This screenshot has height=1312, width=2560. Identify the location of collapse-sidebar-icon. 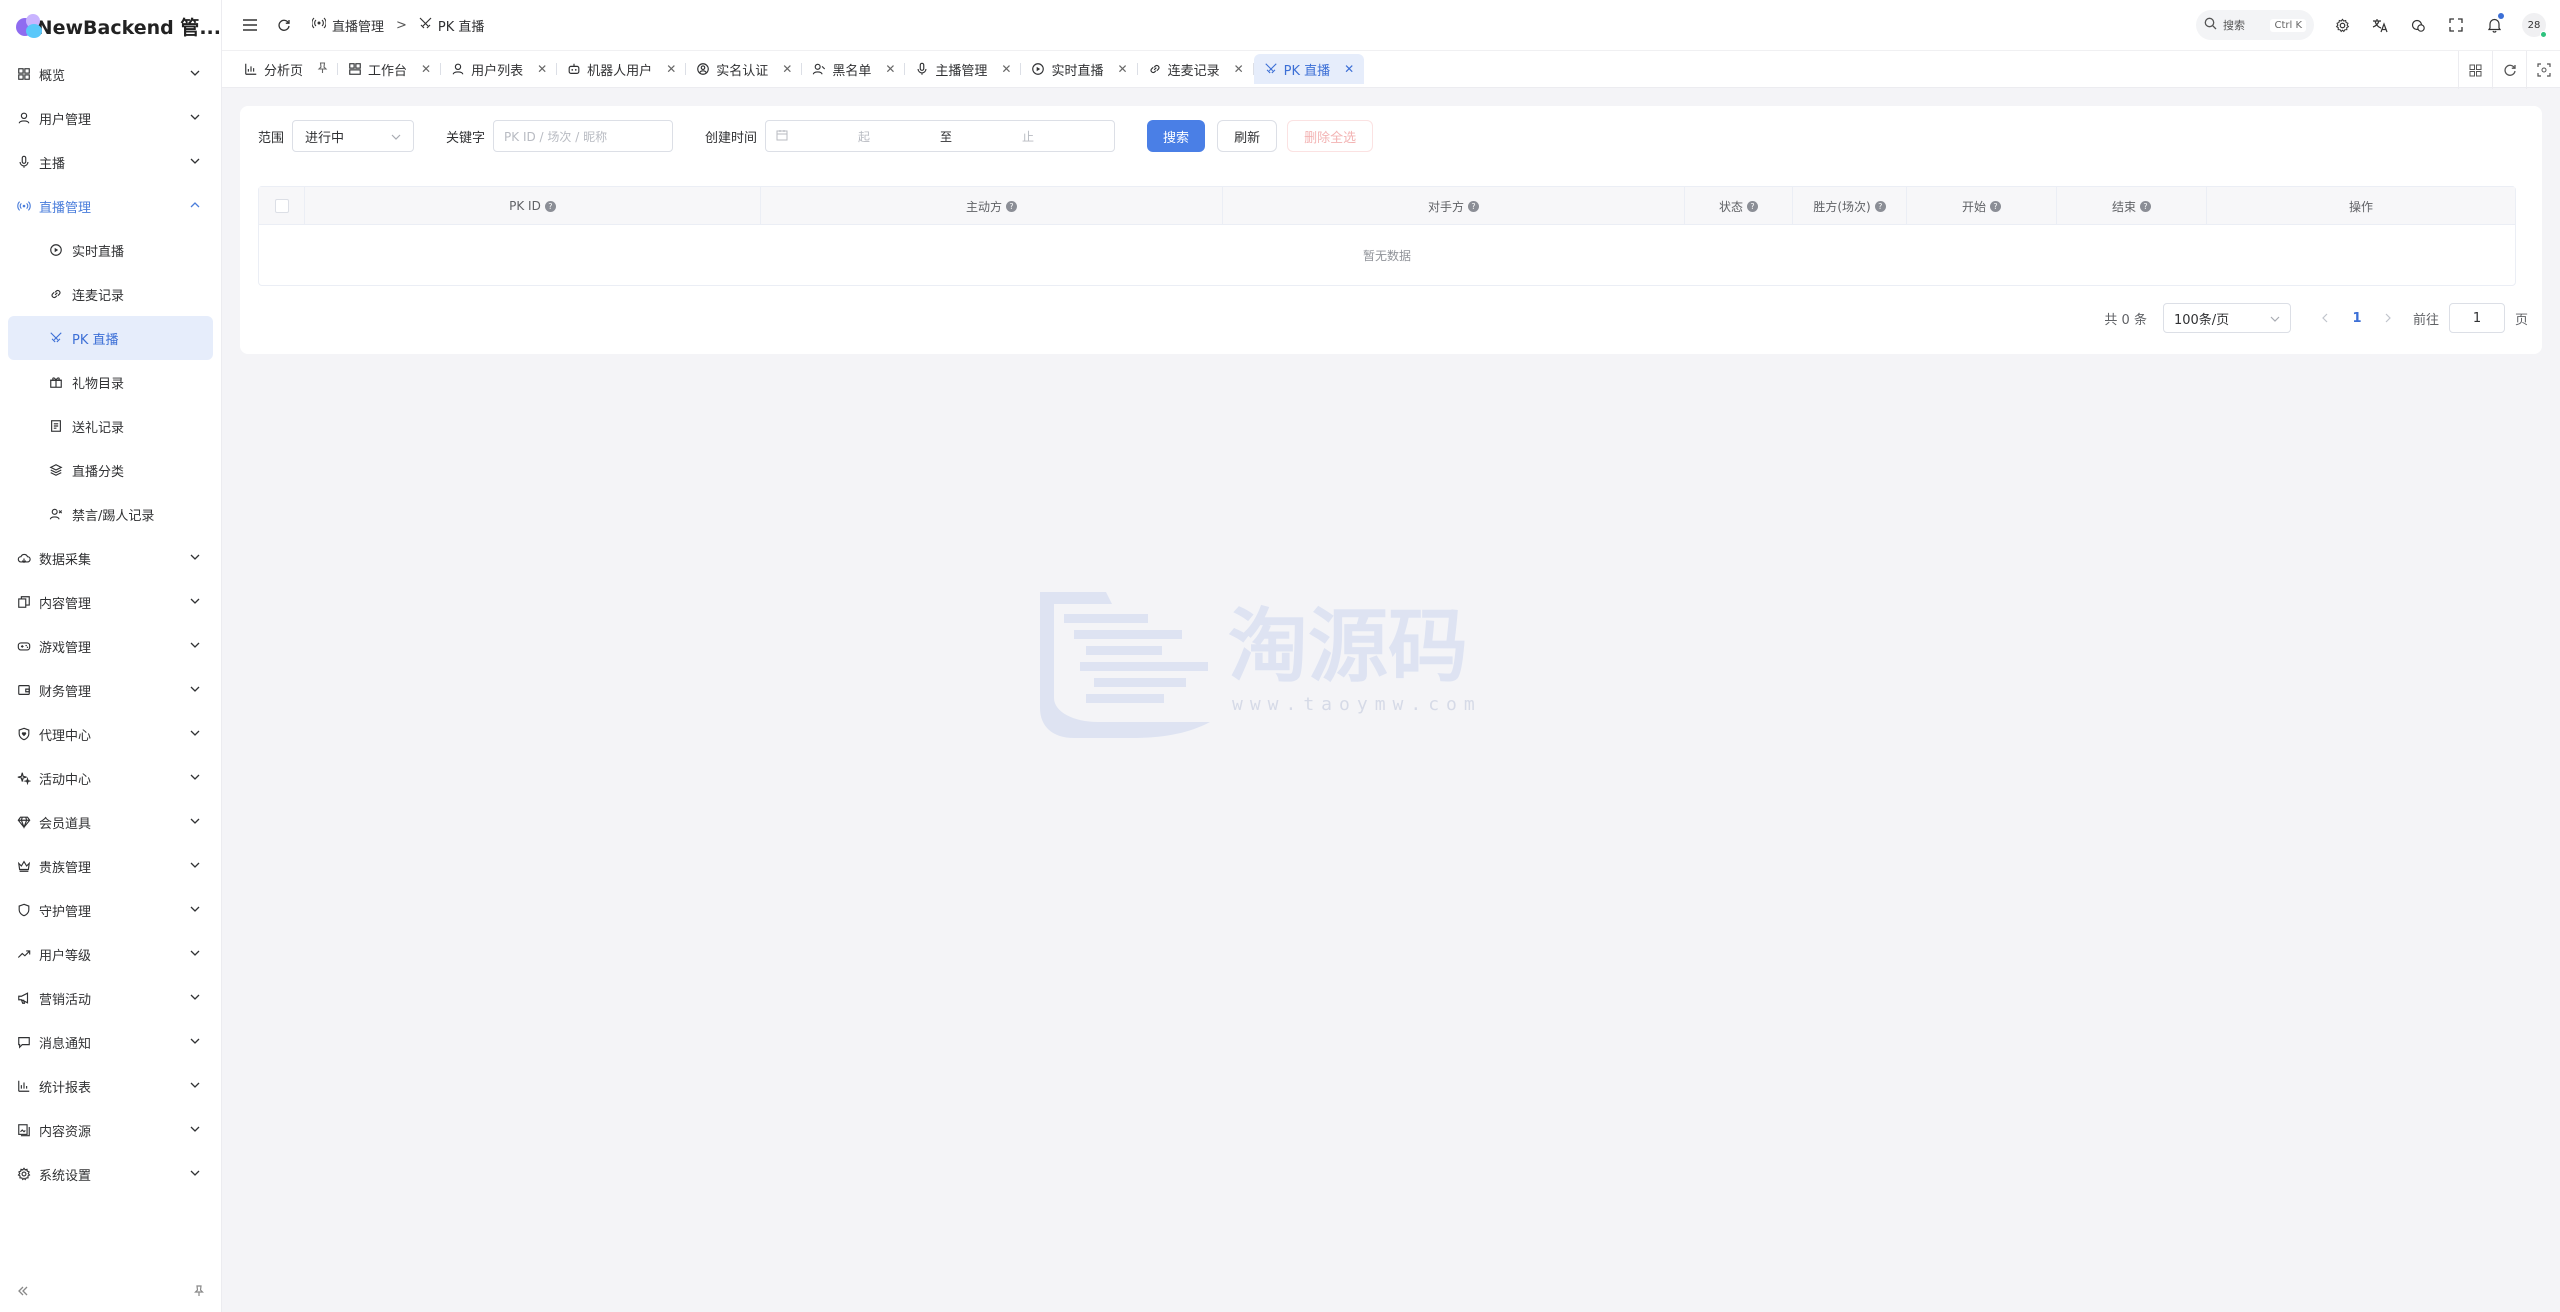
(23, 1293).